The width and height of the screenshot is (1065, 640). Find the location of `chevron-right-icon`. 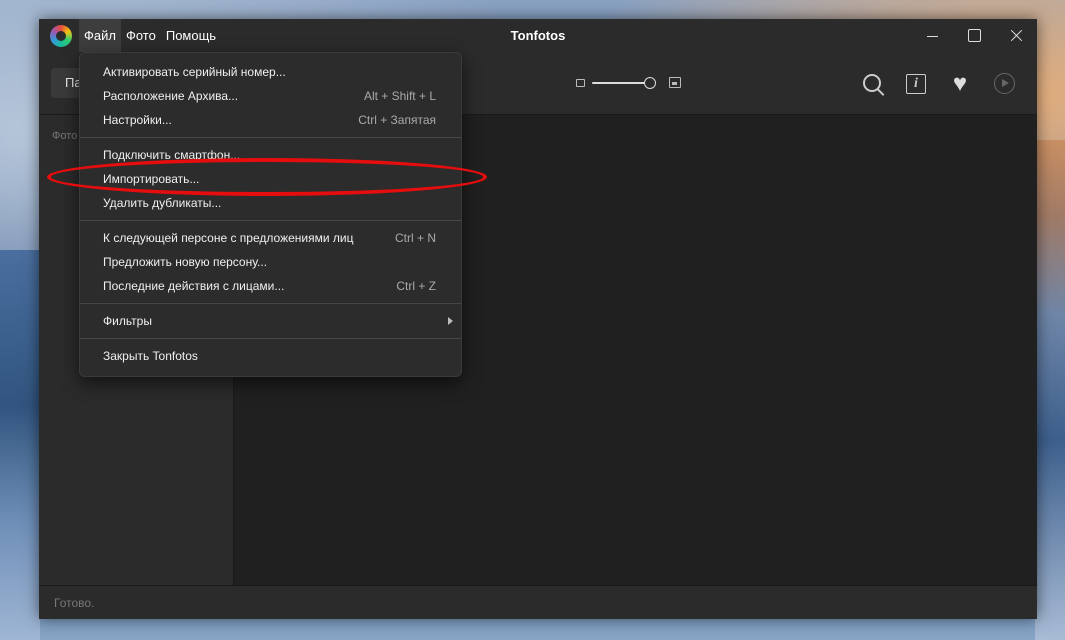

chevron-right-icon is located at coordinates (450, 321).